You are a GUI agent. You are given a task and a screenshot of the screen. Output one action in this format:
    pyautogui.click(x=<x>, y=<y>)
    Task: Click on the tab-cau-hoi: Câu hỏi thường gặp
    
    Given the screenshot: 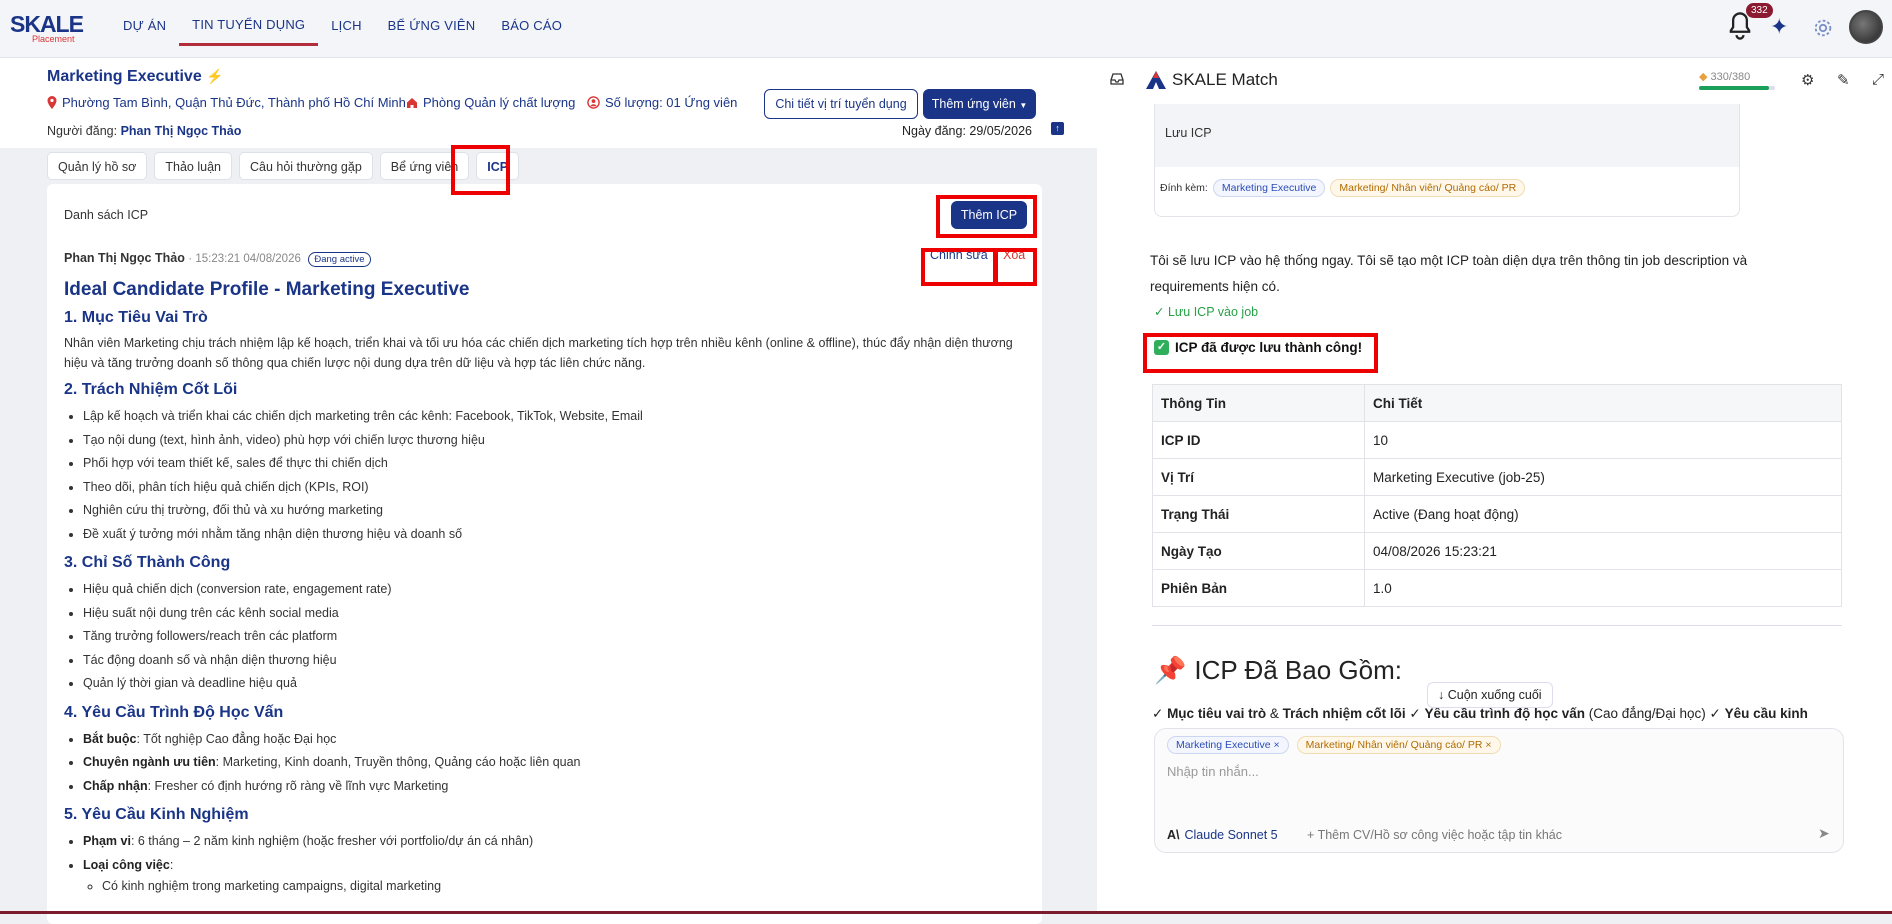 What is the action you would take?
    pyautogui.click(x=306, y=166)
    